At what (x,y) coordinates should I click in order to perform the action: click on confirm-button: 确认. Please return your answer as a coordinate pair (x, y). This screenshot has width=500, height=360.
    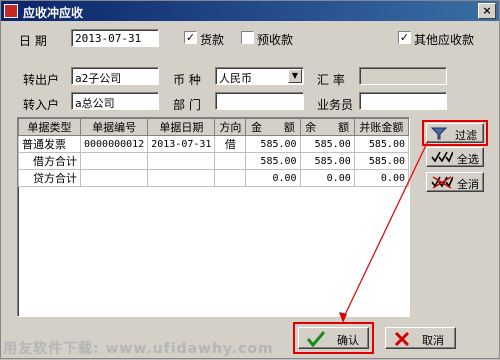
    Looking at the image, I should click on (333, 338).